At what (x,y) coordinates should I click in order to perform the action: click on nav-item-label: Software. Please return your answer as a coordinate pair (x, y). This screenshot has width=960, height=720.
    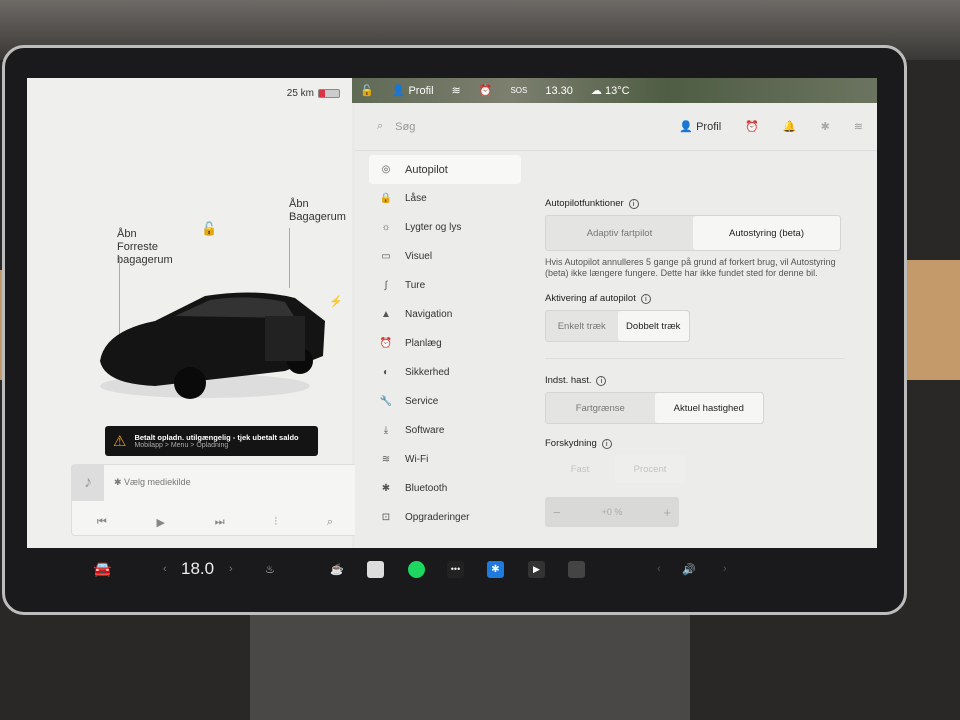
    Looking at the image, I should click on (425, 430).